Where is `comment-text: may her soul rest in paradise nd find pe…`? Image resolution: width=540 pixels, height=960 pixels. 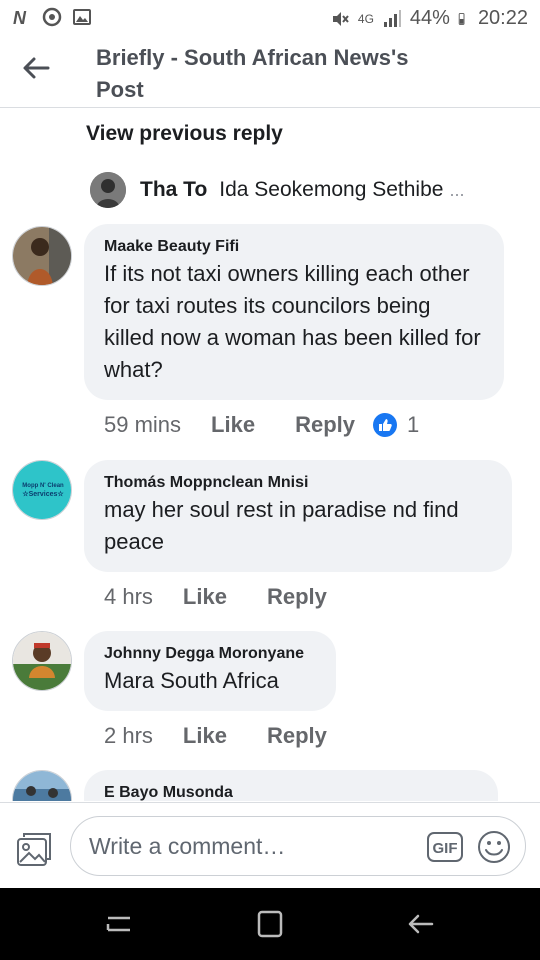
comment-text: may her soul rest in paradise nd find pe… is located at coordinates (281, 525).